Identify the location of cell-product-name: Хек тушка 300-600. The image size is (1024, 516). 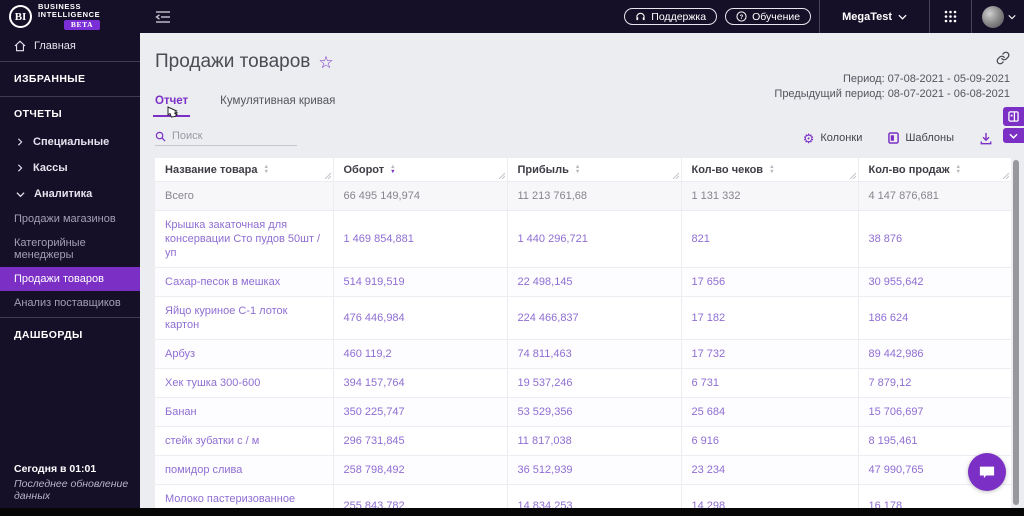
(244, 383).